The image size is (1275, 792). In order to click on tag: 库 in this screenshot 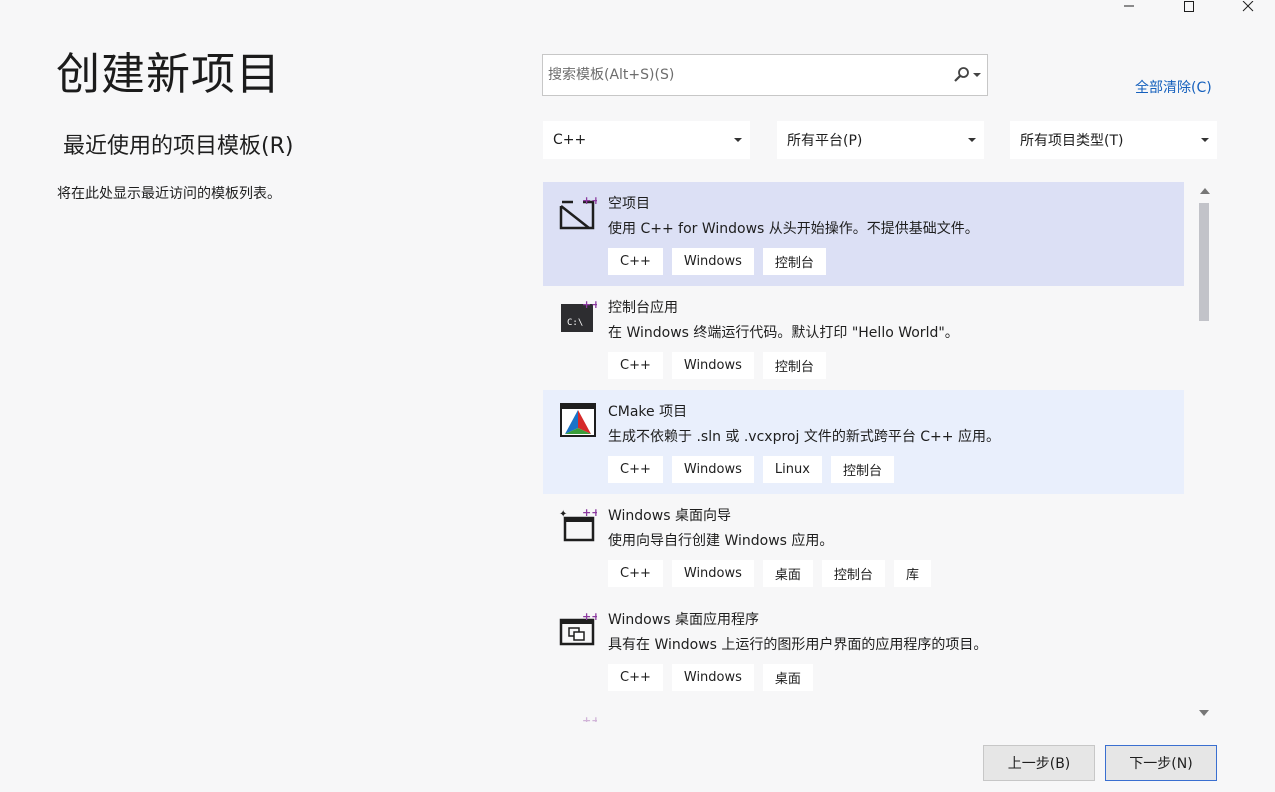, I will do `click(912, 573)`.